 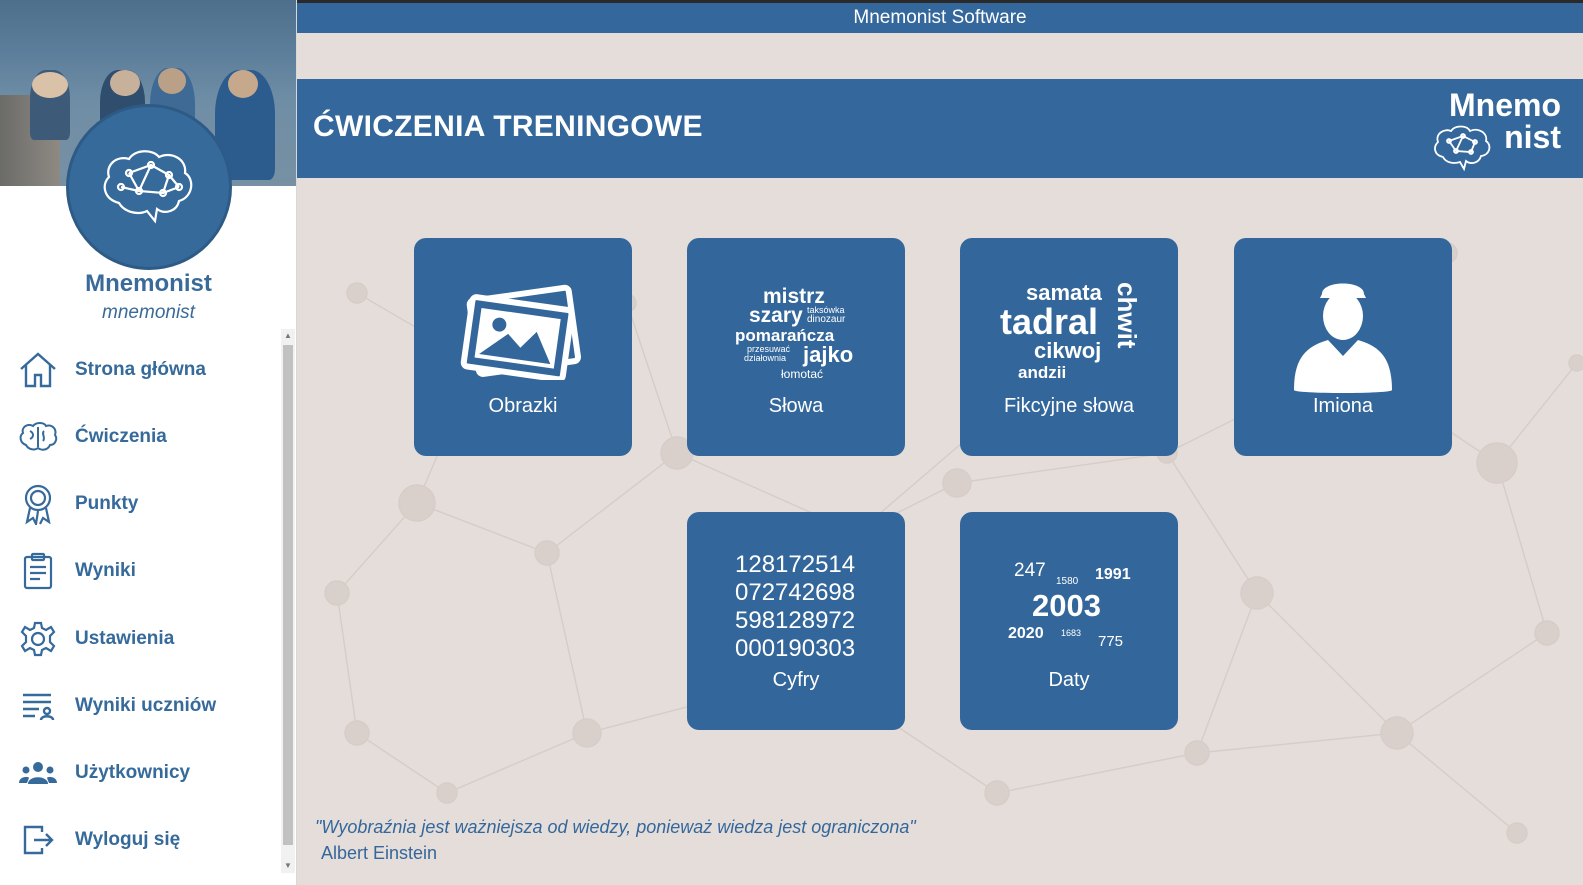 I want to click on logo-brain-icon, so click(x=1462, y=148).